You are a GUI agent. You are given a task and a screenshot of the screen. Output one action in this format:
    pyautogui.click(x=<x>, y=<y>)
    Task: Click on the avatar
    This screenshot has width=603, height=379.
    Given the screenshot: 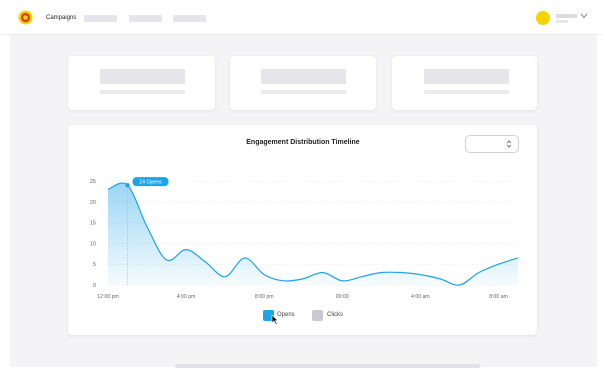 What is the action you would take?
    pyautogui.click(x=543, y=18)
    